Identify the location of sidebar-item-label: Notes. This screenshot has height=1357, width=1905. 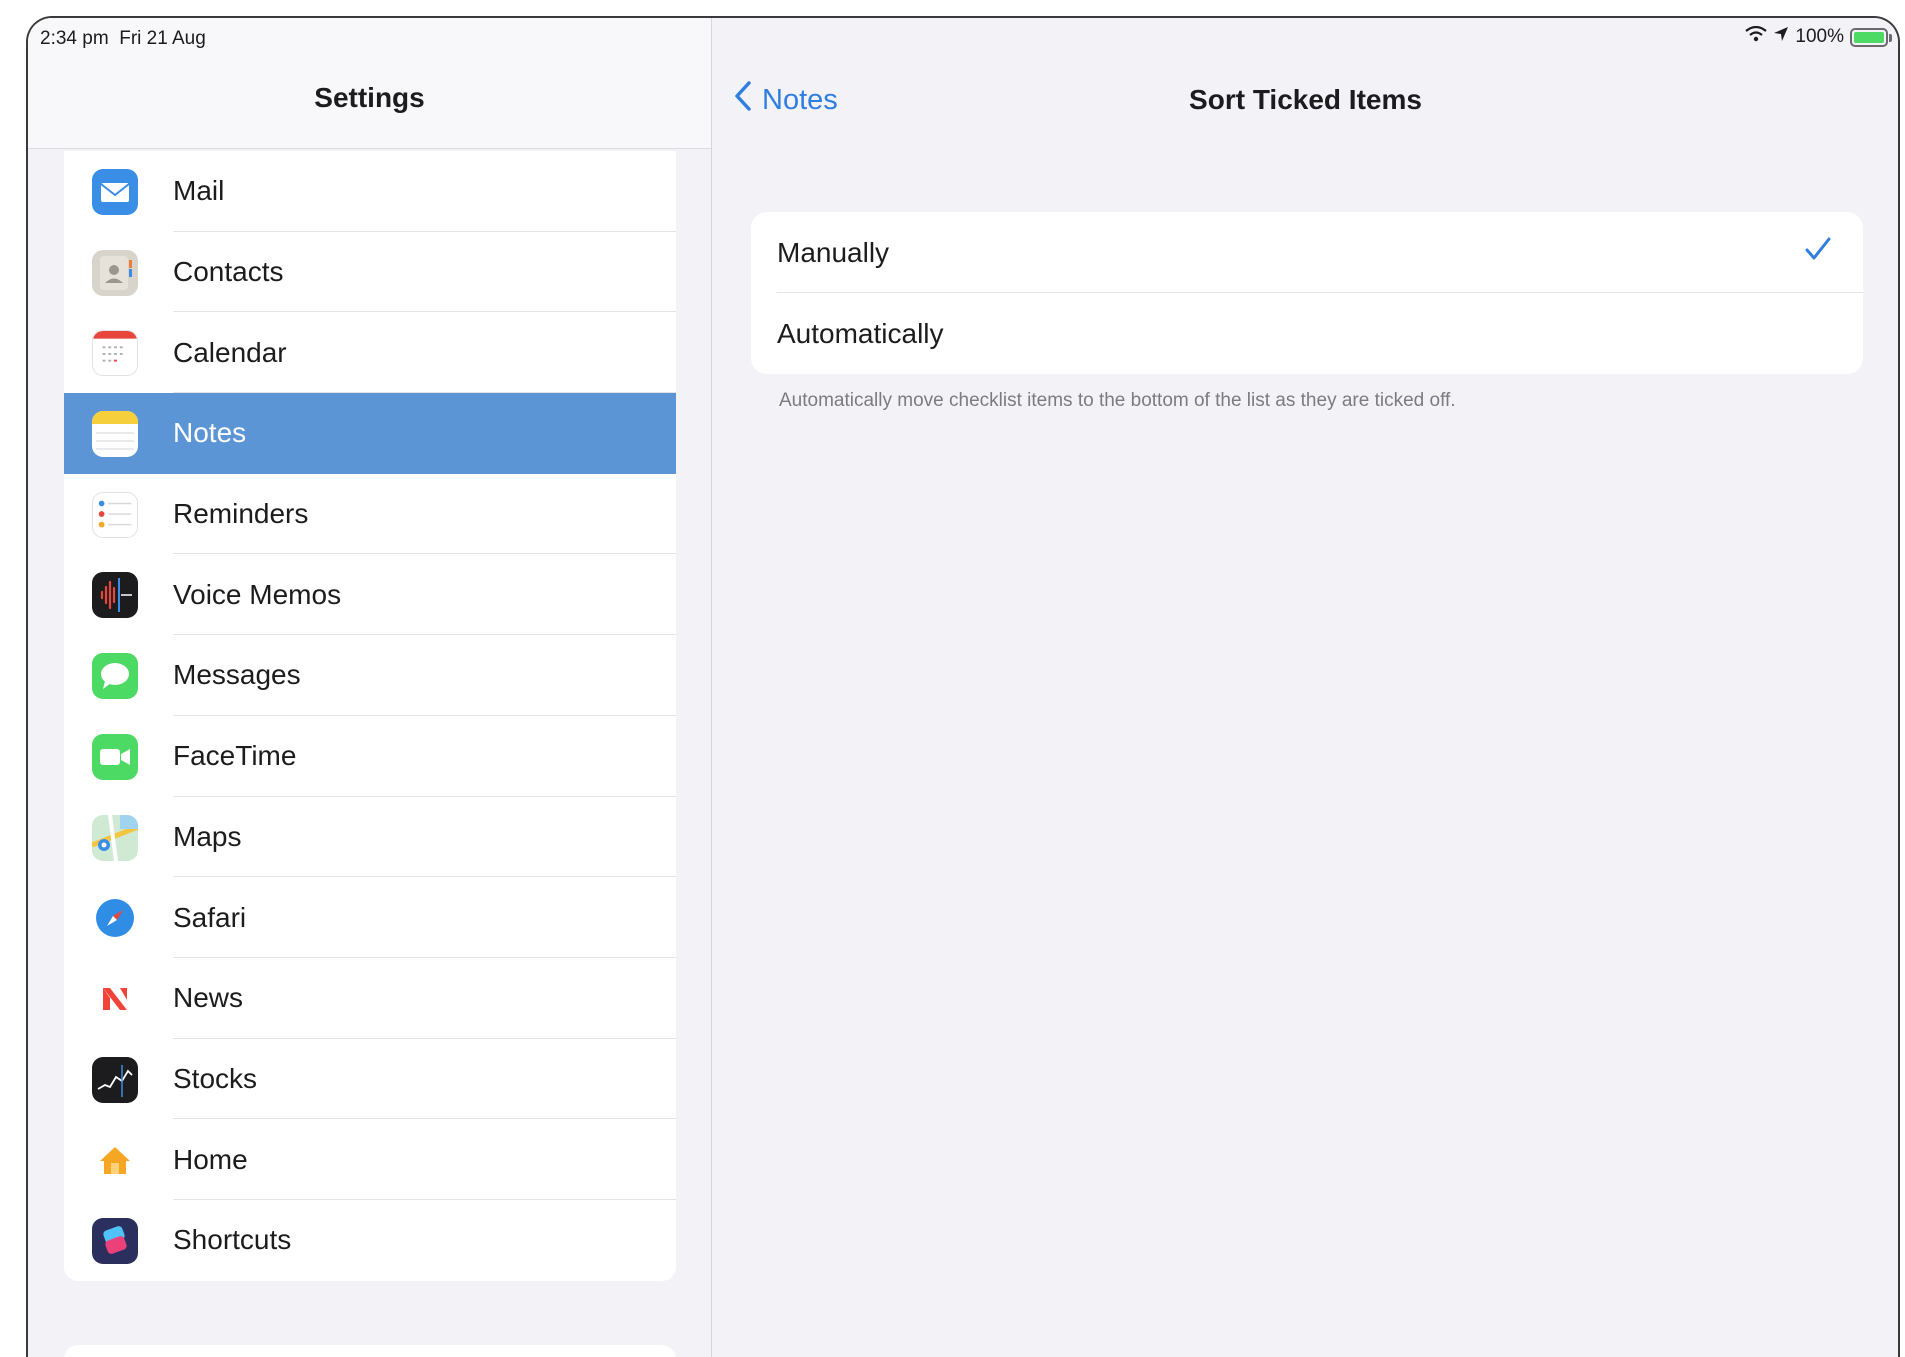
(210, 433).